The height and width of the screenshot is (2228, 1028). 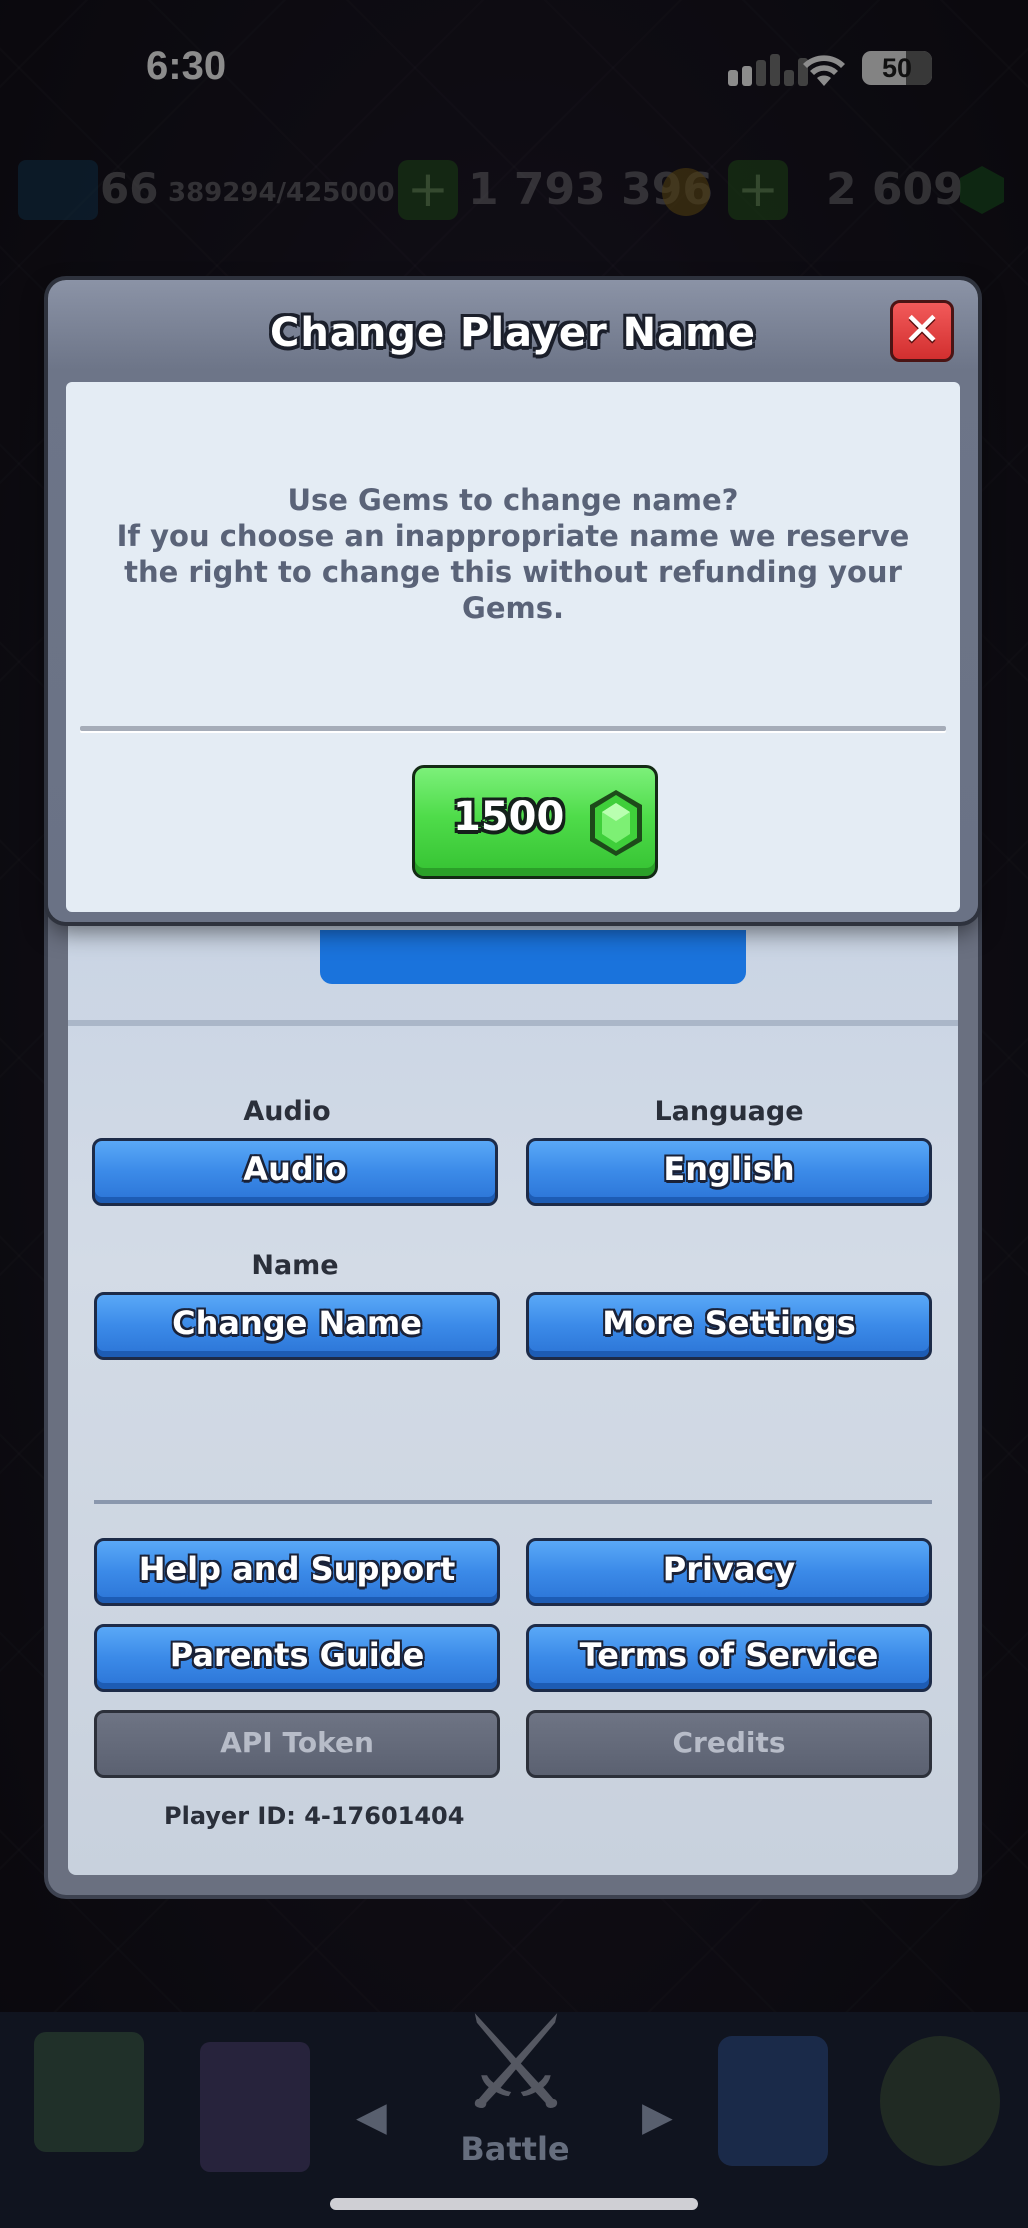 I want to click on bottom-navigation: ◀ ⚔ ▶, so click(x=514, y=2113).